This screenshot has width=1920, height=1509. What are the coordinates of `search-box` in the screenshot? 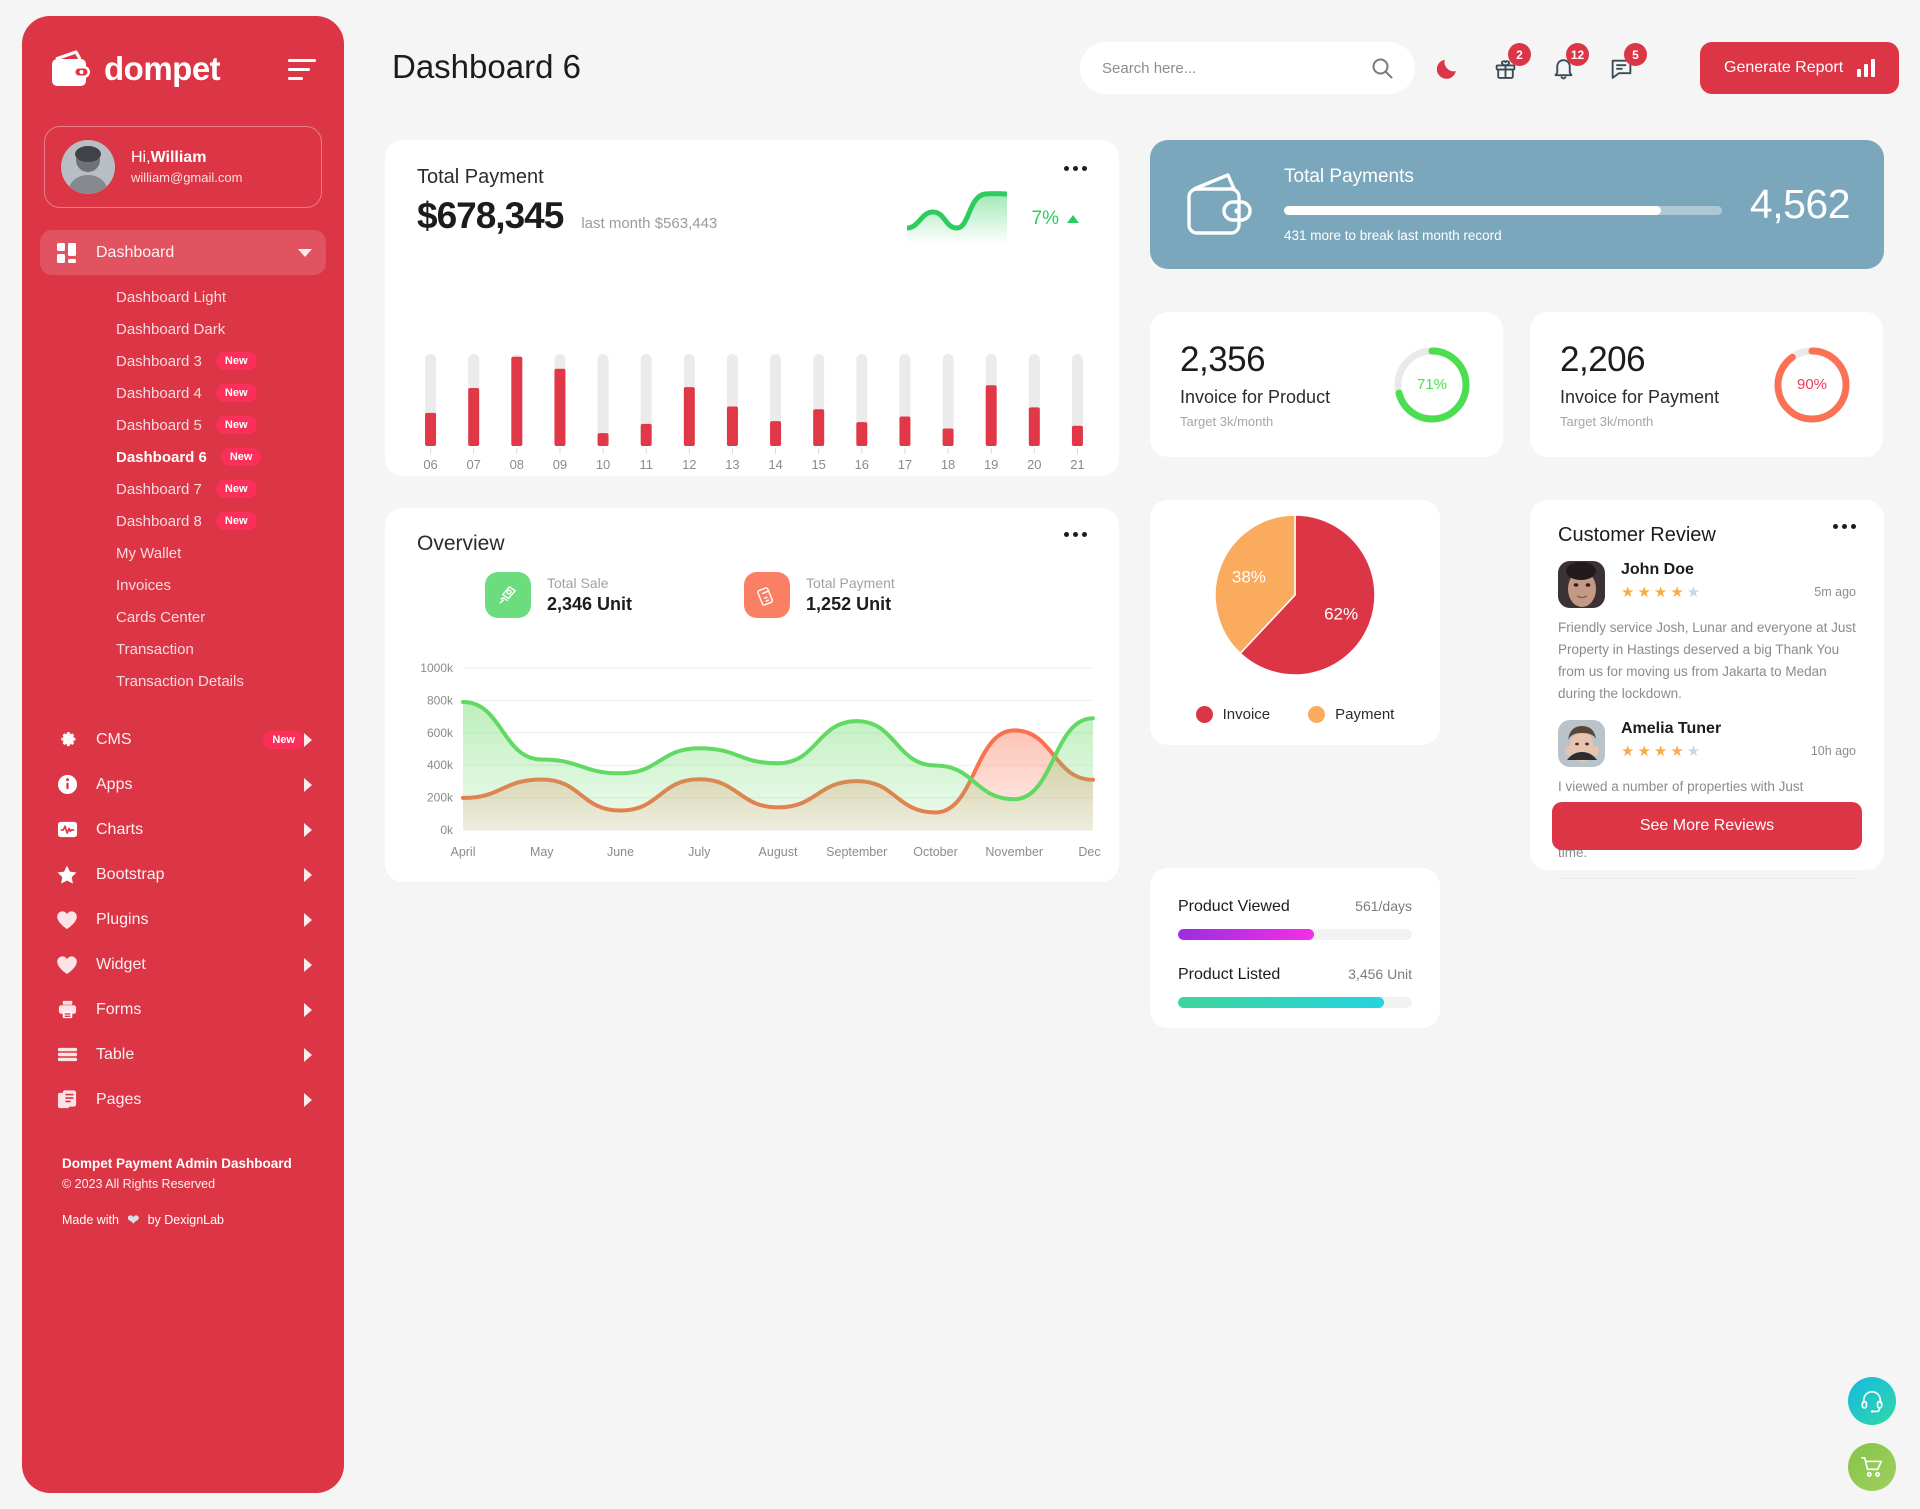 It's located at (1247, 68).